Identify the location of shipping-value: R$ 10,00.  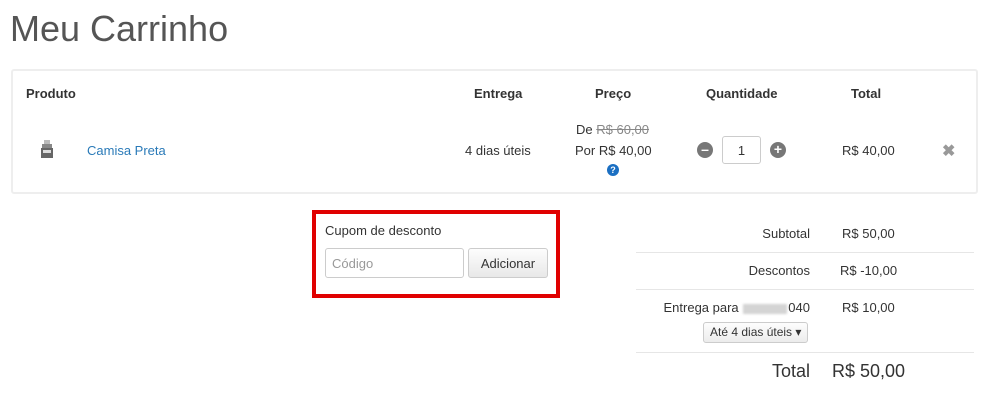
(868, 307).